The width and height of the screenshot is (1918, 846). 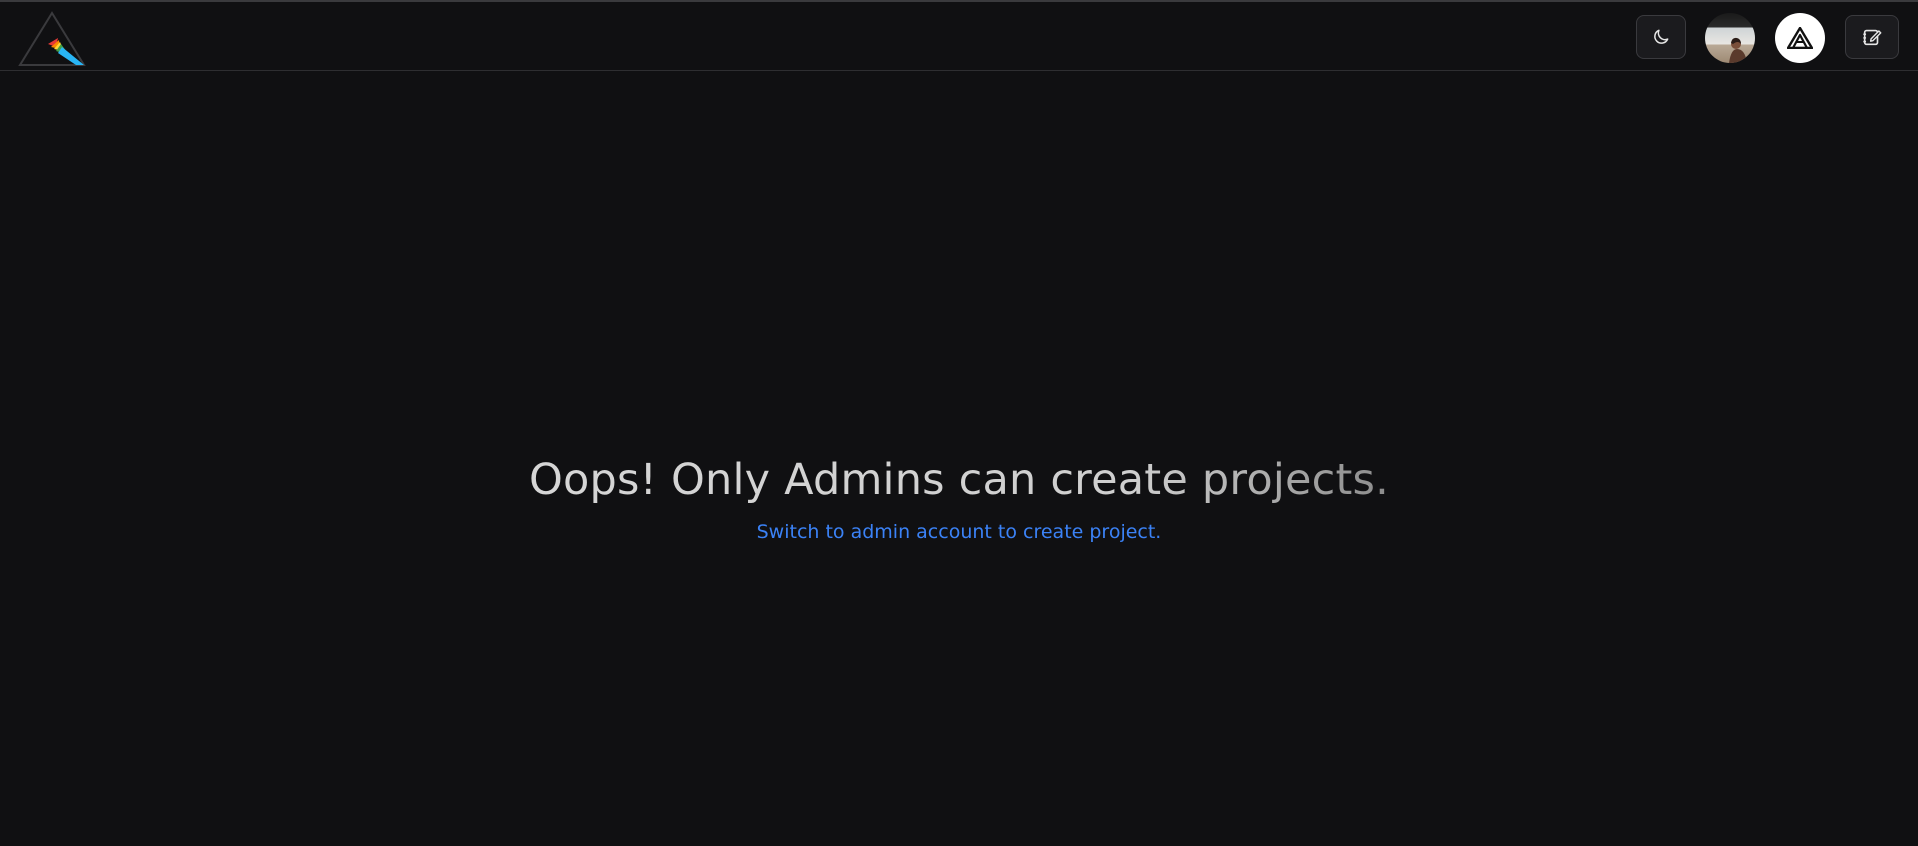 What do you see at coordinates (52, 39) in the screenshot?
I see `prism-logo-icon` at bounding box center [52, 39].